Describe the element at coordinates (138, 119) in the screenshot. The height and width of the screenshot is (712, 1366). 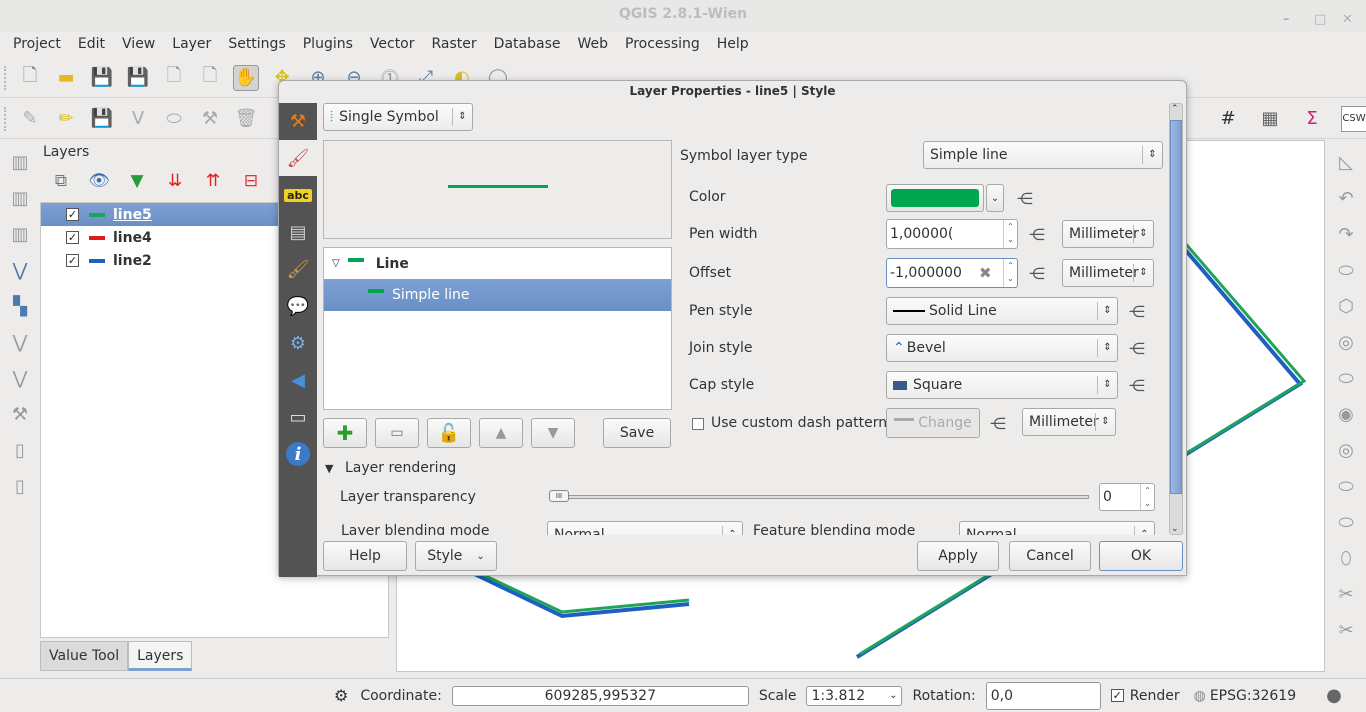
I see `node-tool-icon: V` at that location.